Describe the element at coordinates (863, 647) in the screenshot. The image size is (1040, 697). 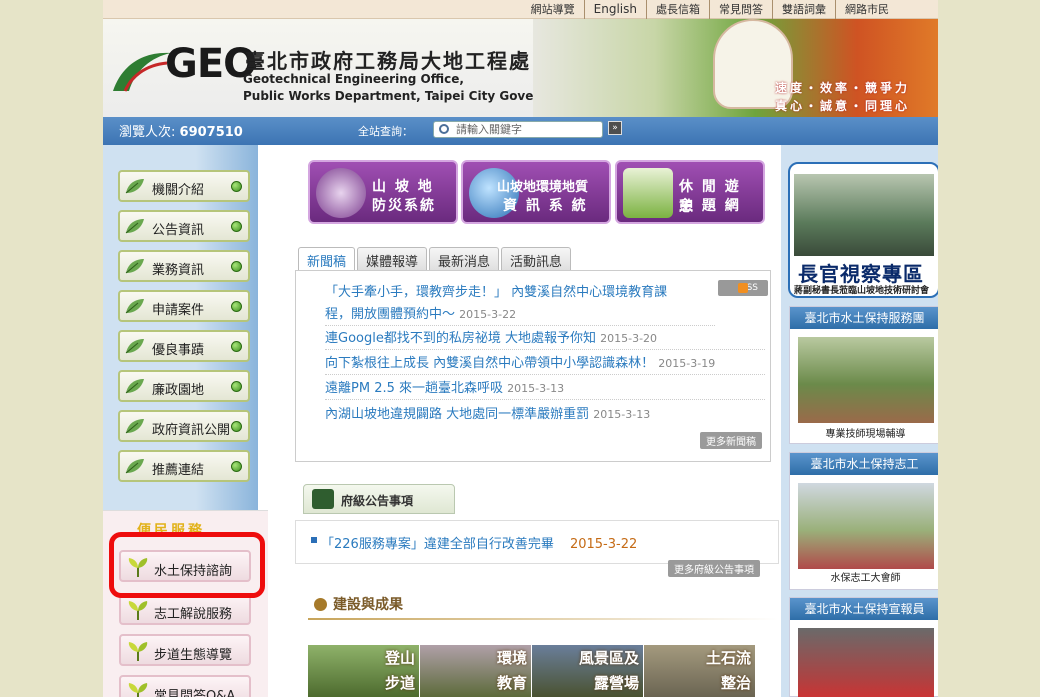
I see `reporter-panel: 臺北市水土保持宣報員` at that location.